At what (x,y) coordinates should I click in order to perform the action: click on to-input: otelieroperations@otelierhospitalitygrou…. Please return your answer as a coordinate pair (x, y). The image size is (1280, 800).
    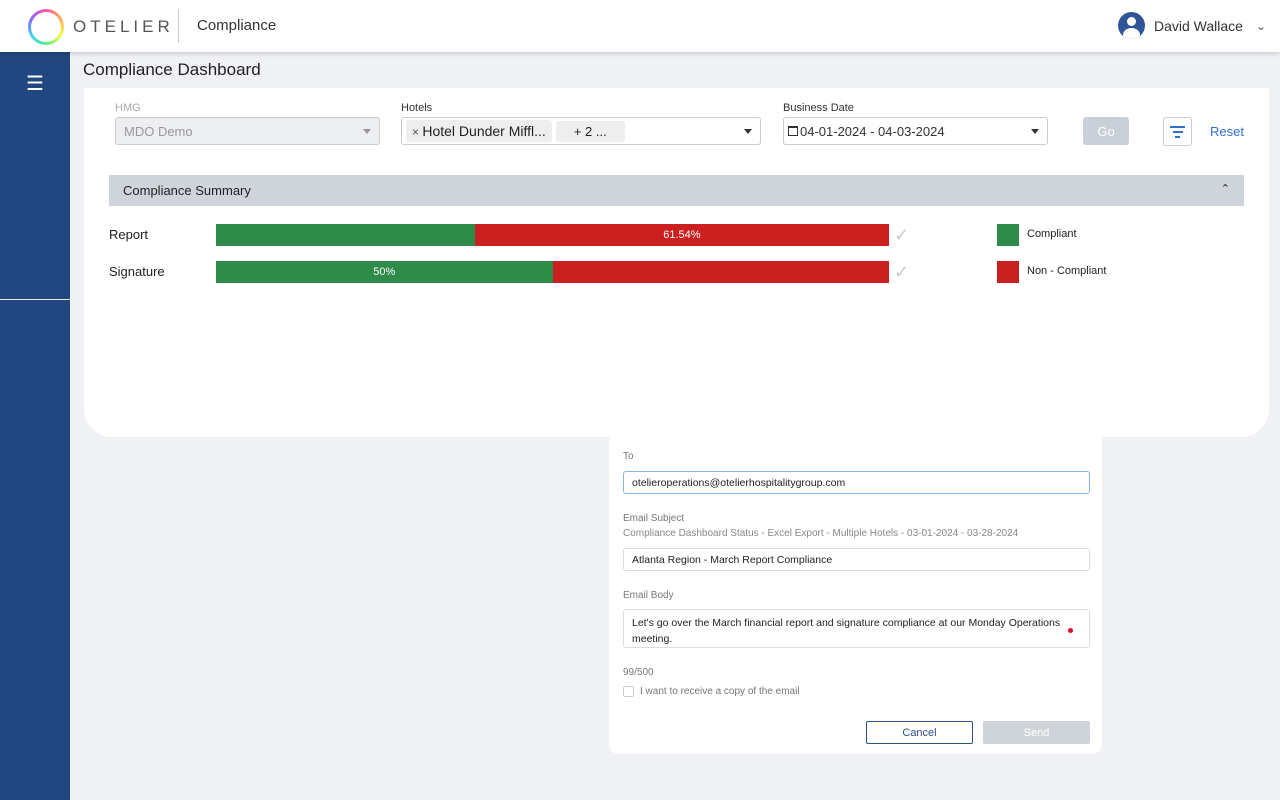
    Looking at the image, I should click on (856, 482).